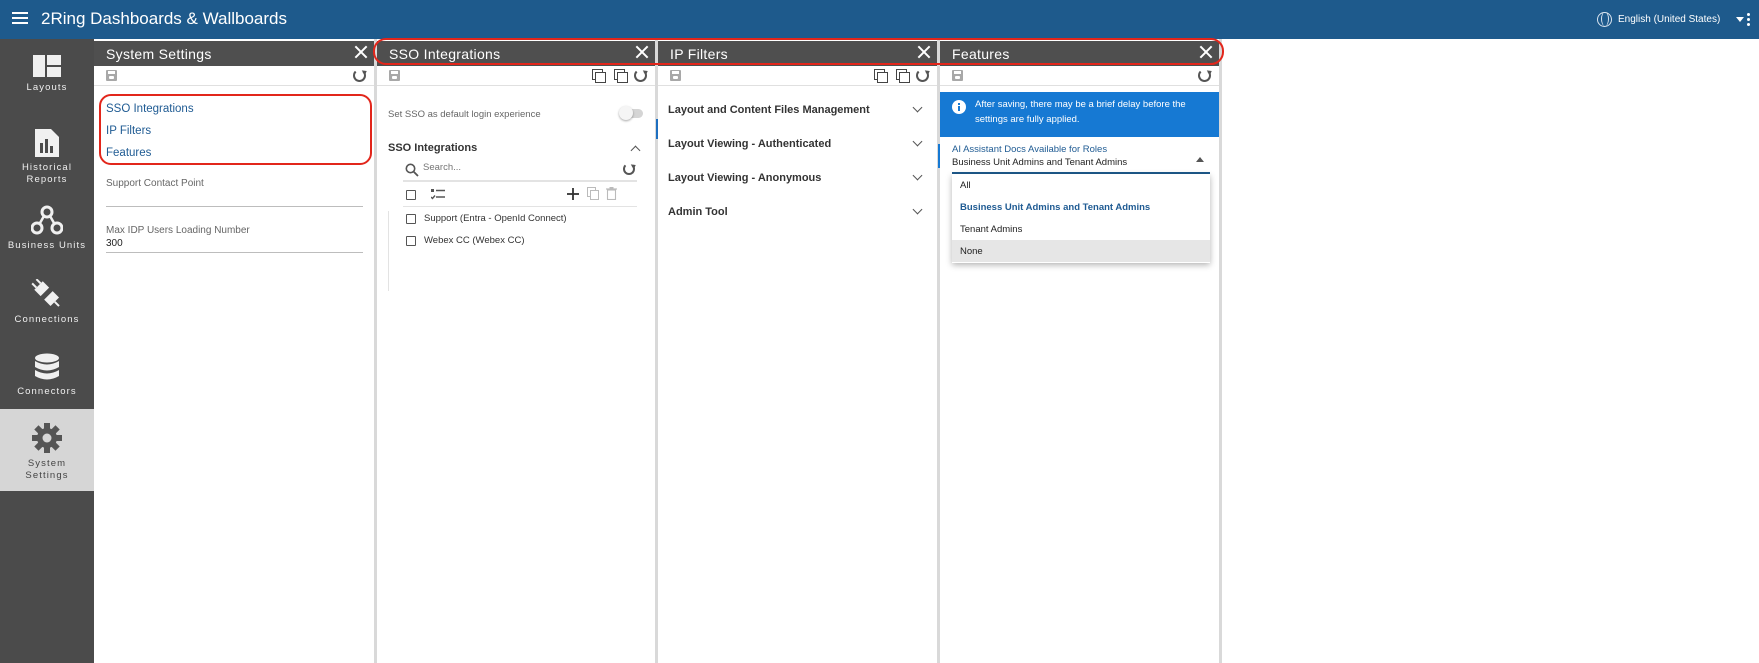 The width and height of the screenshot is (1759, 663). I want to click on sso-section-title: SSO Integrations, so click(433, 148).